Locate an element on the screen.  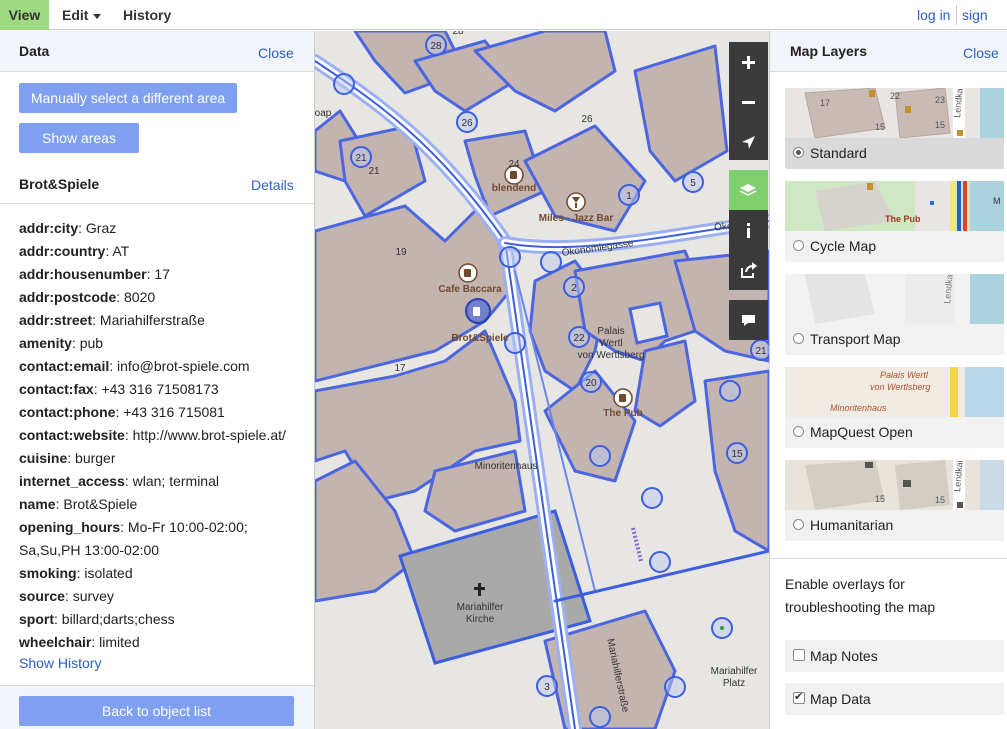
thumb-label: Minoritenhaus is located at coordinates (858, 408).